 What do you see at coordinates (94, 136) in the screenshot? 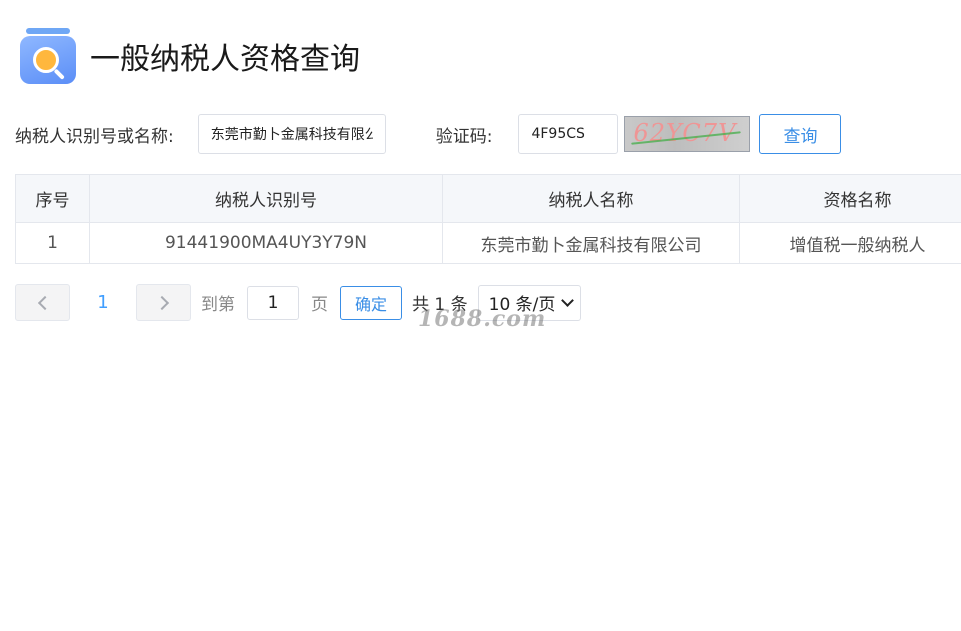
I see `taxpayer-label: 纳税人识别号或名称:` at bounding box center [94, 136].